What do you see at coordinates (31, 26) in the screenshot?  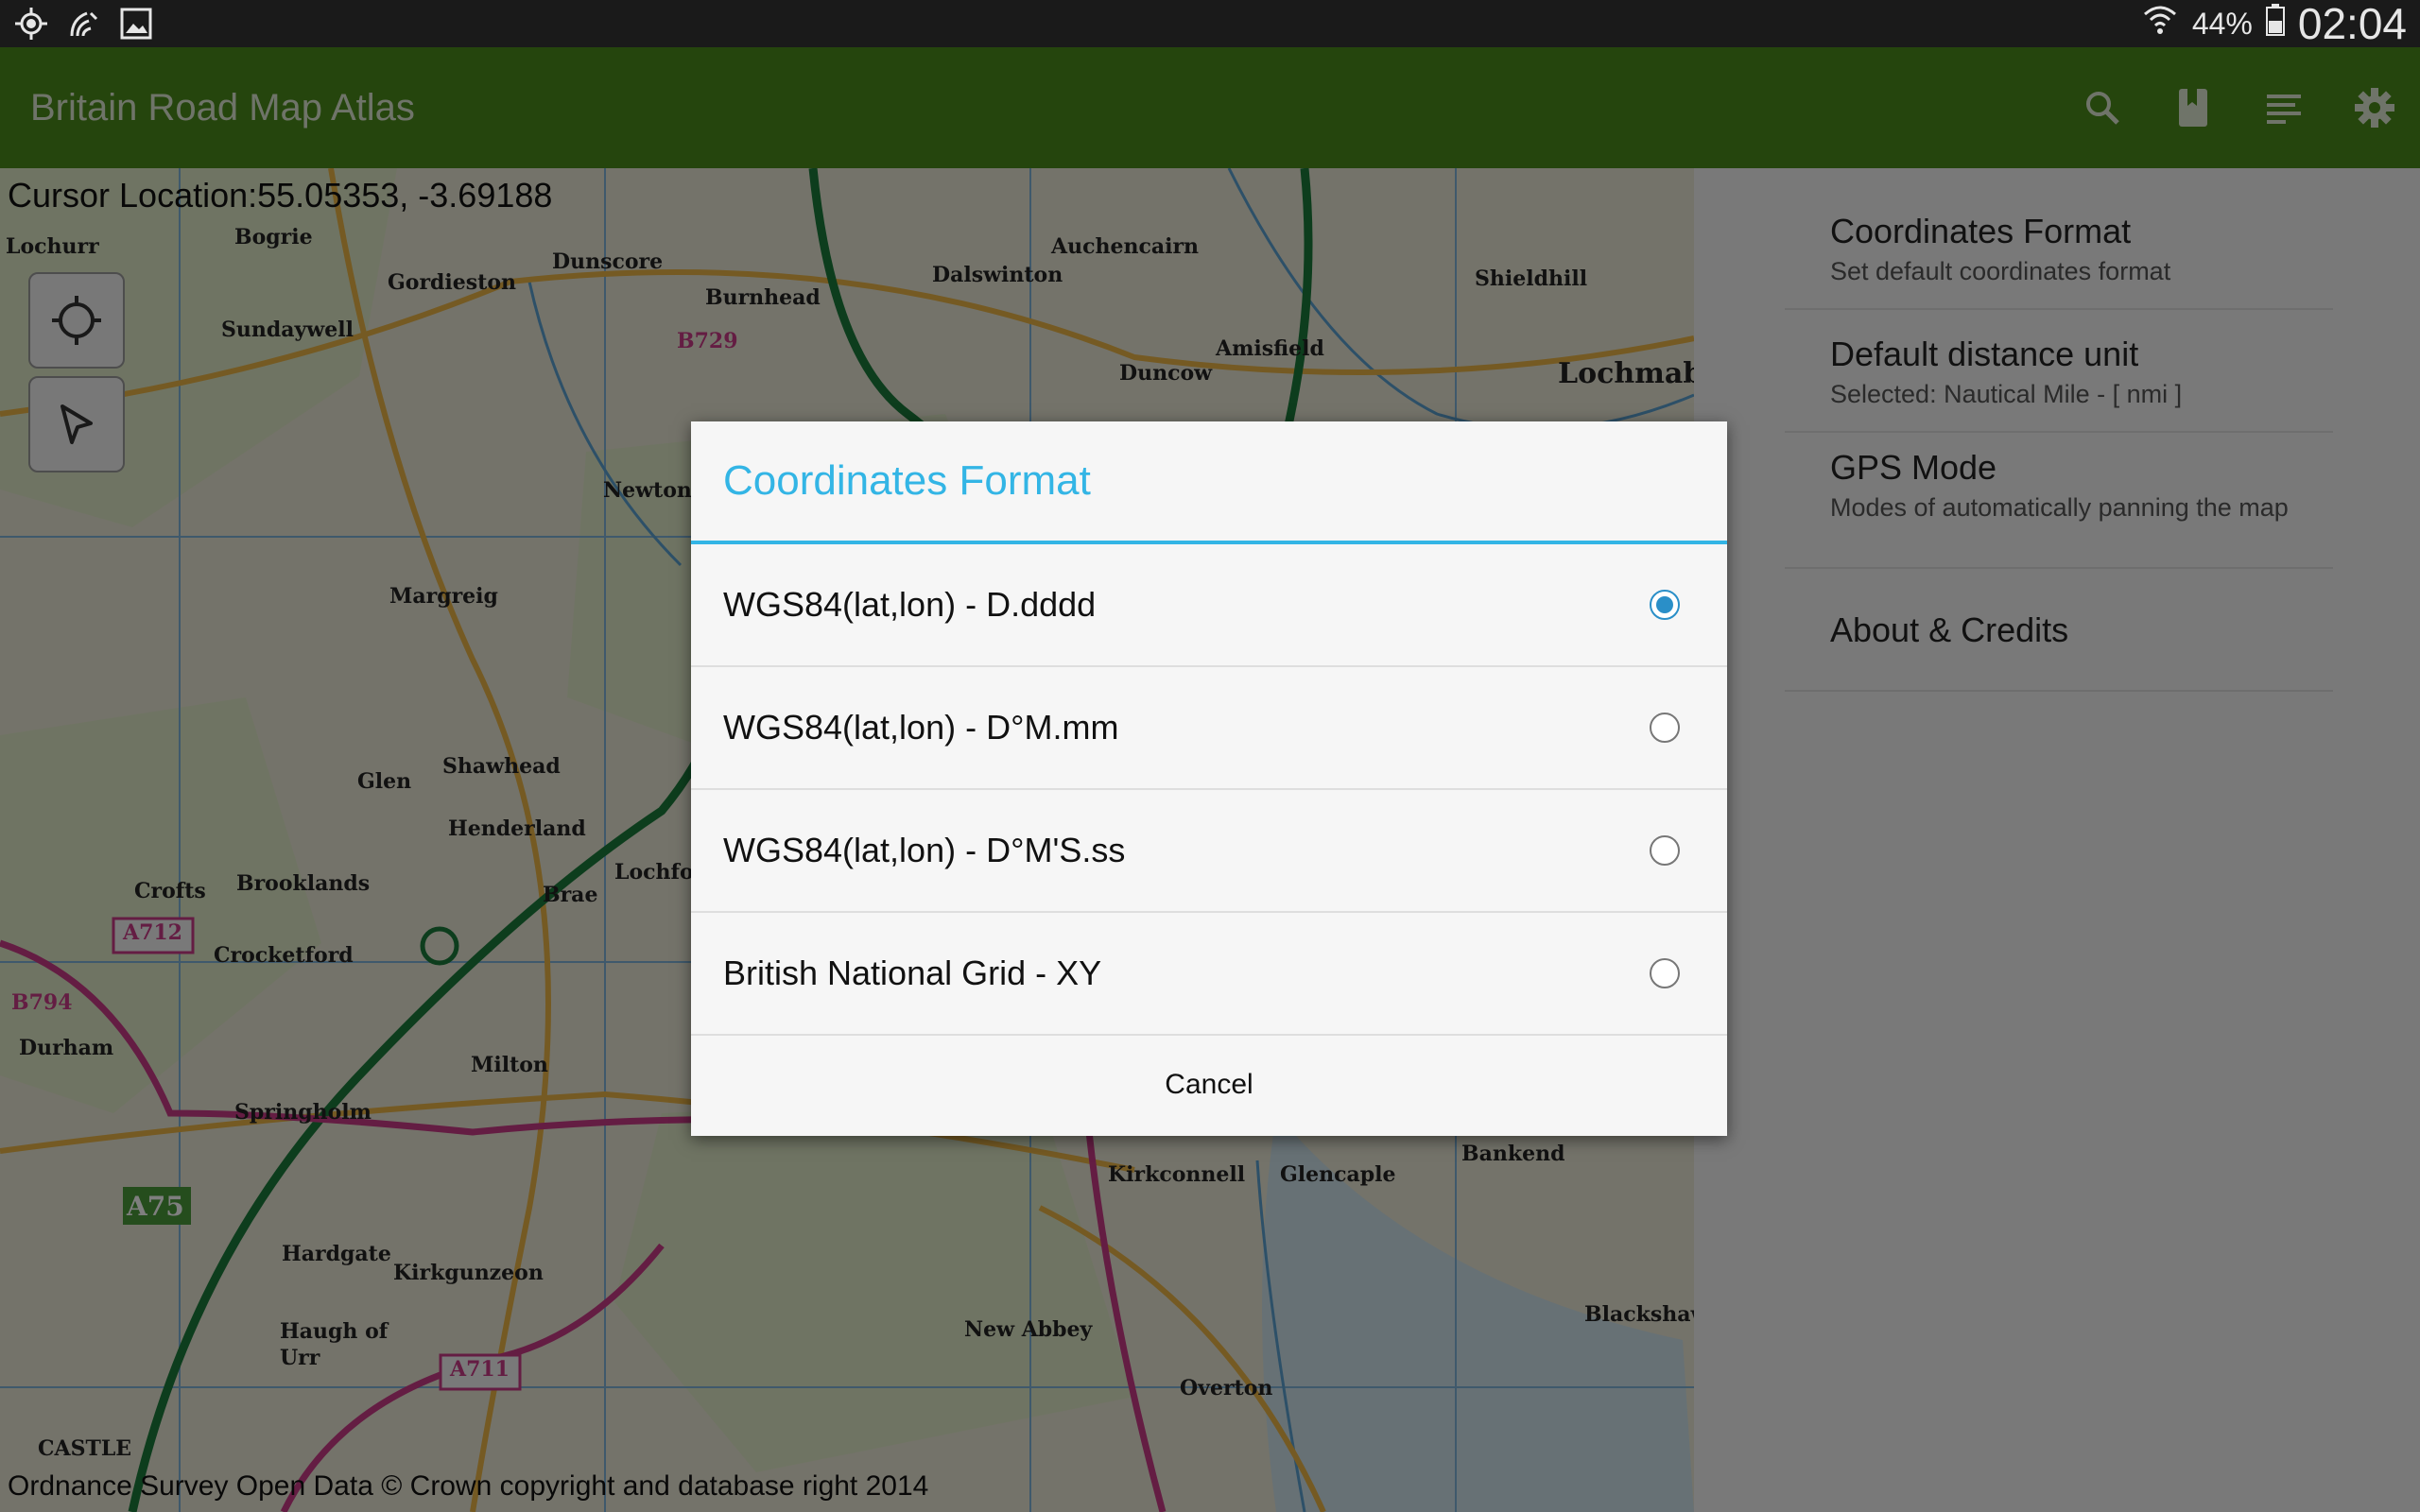 I see `gps-icon` at bounding box center [31, 26].